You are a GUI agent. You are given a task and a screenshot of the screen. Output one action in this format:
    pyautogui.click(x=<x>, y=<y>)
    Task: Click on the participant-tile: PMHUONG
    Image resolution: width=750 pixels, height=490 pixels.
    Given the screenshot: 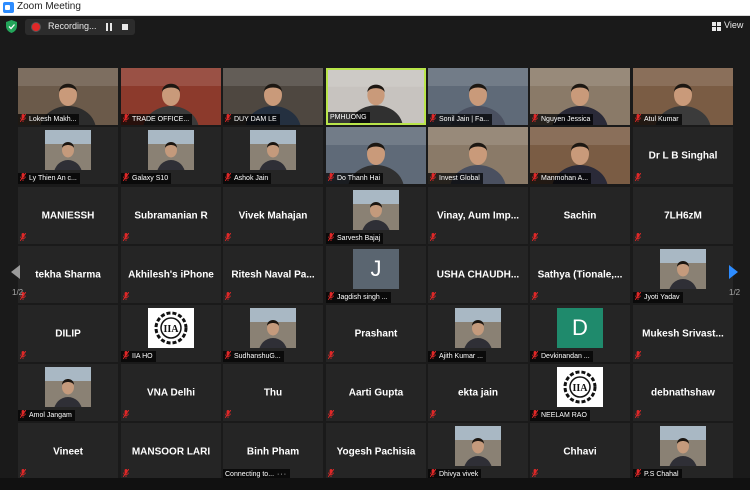 What is the action you would take?
    pyautogui.click(x=376, y=96)
    